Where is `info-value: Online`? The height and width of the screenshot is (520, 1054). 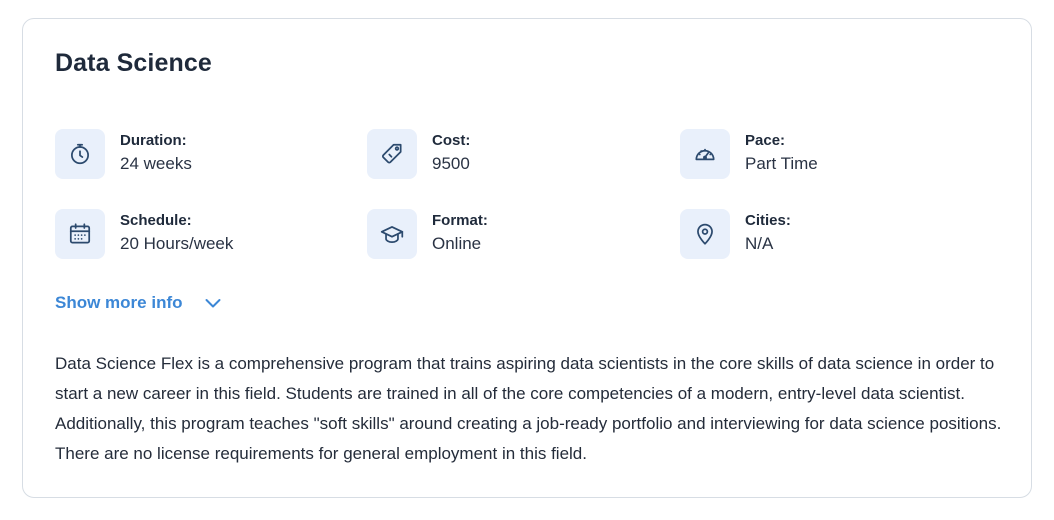
info-value: Online is located at coordinates (457, 243).